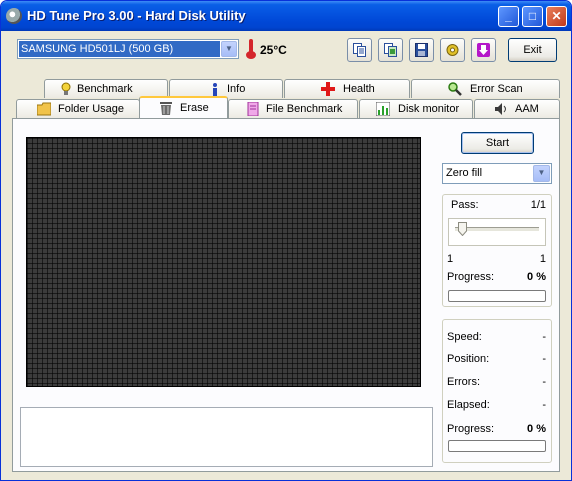 The width and height of the screenshot is (572, 481). What do you see at coordinates (215, 89) in the screenshot?
I see `info-icon` at bounding box center [215, 89].